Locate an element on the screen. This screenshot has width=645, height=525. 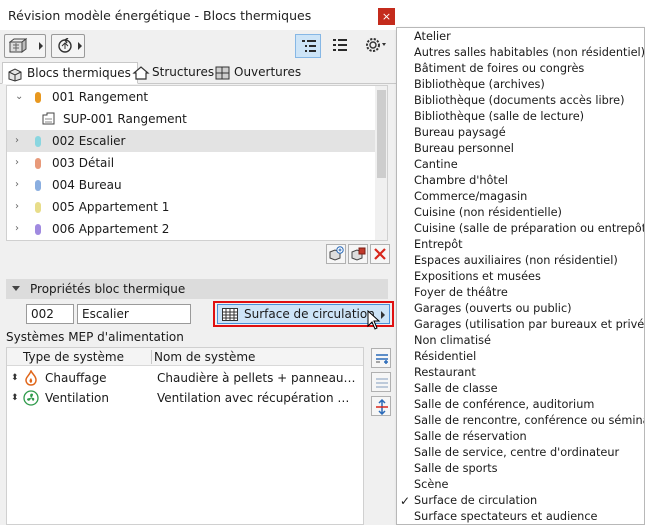
menu-item-label: Salle de service, centre d'ordinateur is located at coordinates (517, 452).